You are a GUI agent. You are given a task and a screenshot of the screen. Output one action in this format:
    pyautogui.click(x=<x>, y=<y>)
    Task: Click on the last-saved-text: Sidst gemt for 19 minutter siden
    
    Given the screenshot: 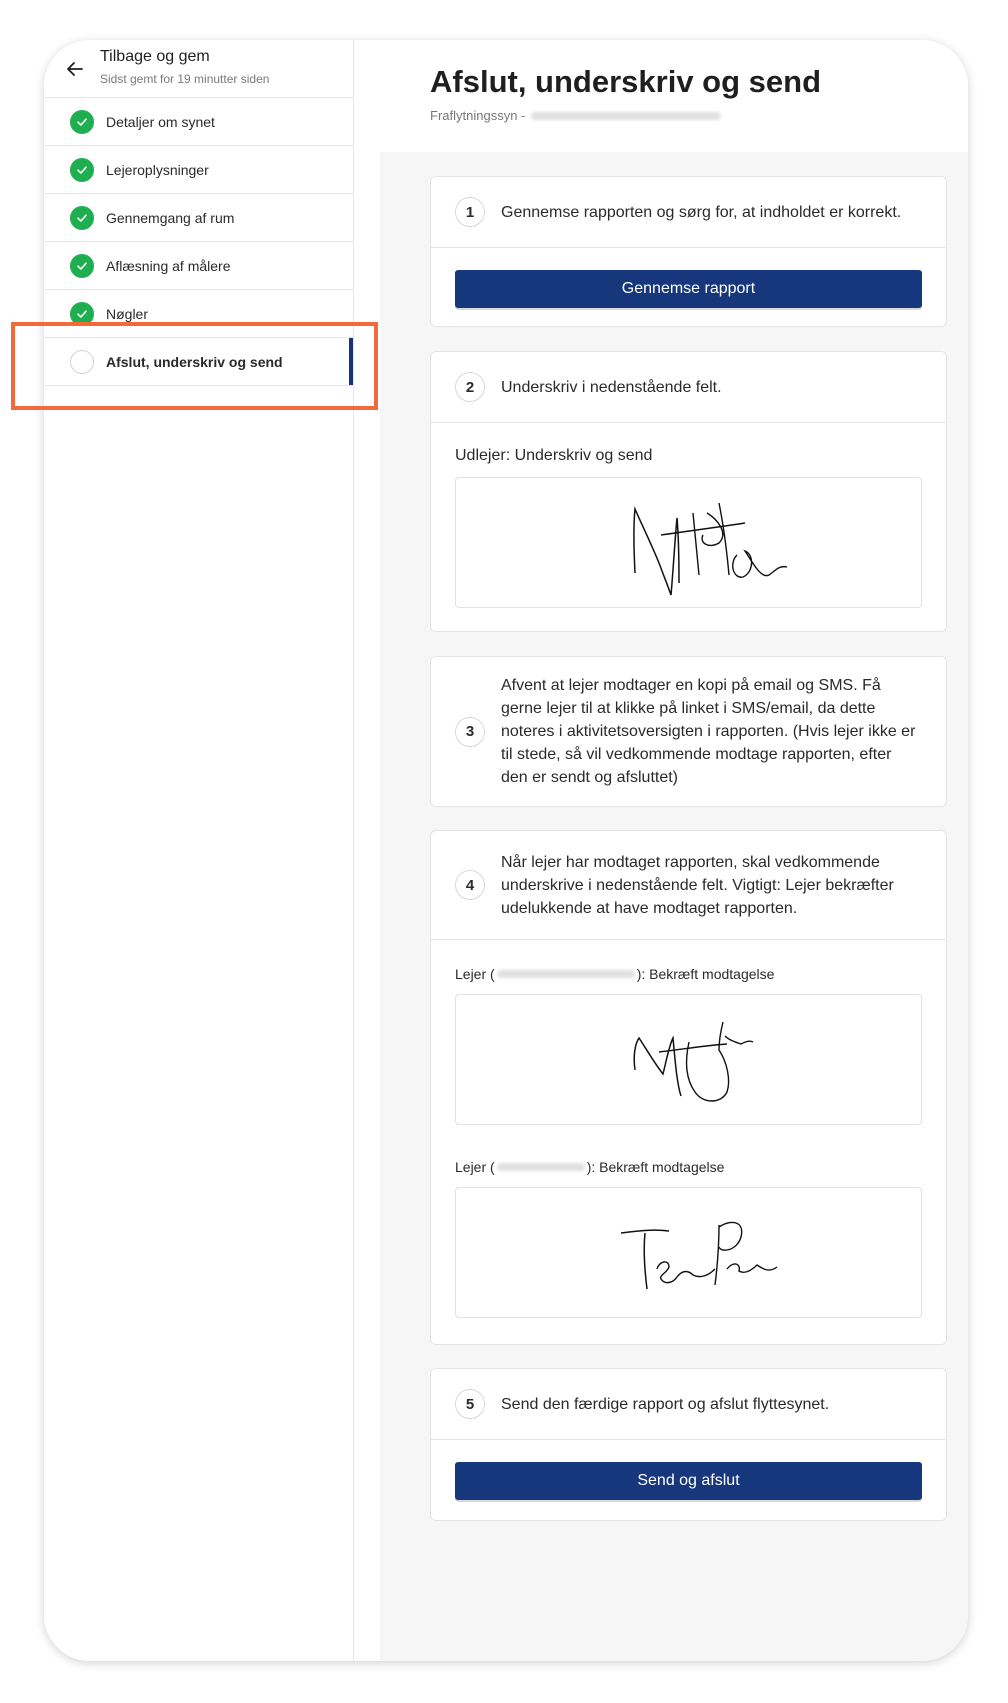 What is the action you would take?
    pyautogui.click(x=185, y=79)
    